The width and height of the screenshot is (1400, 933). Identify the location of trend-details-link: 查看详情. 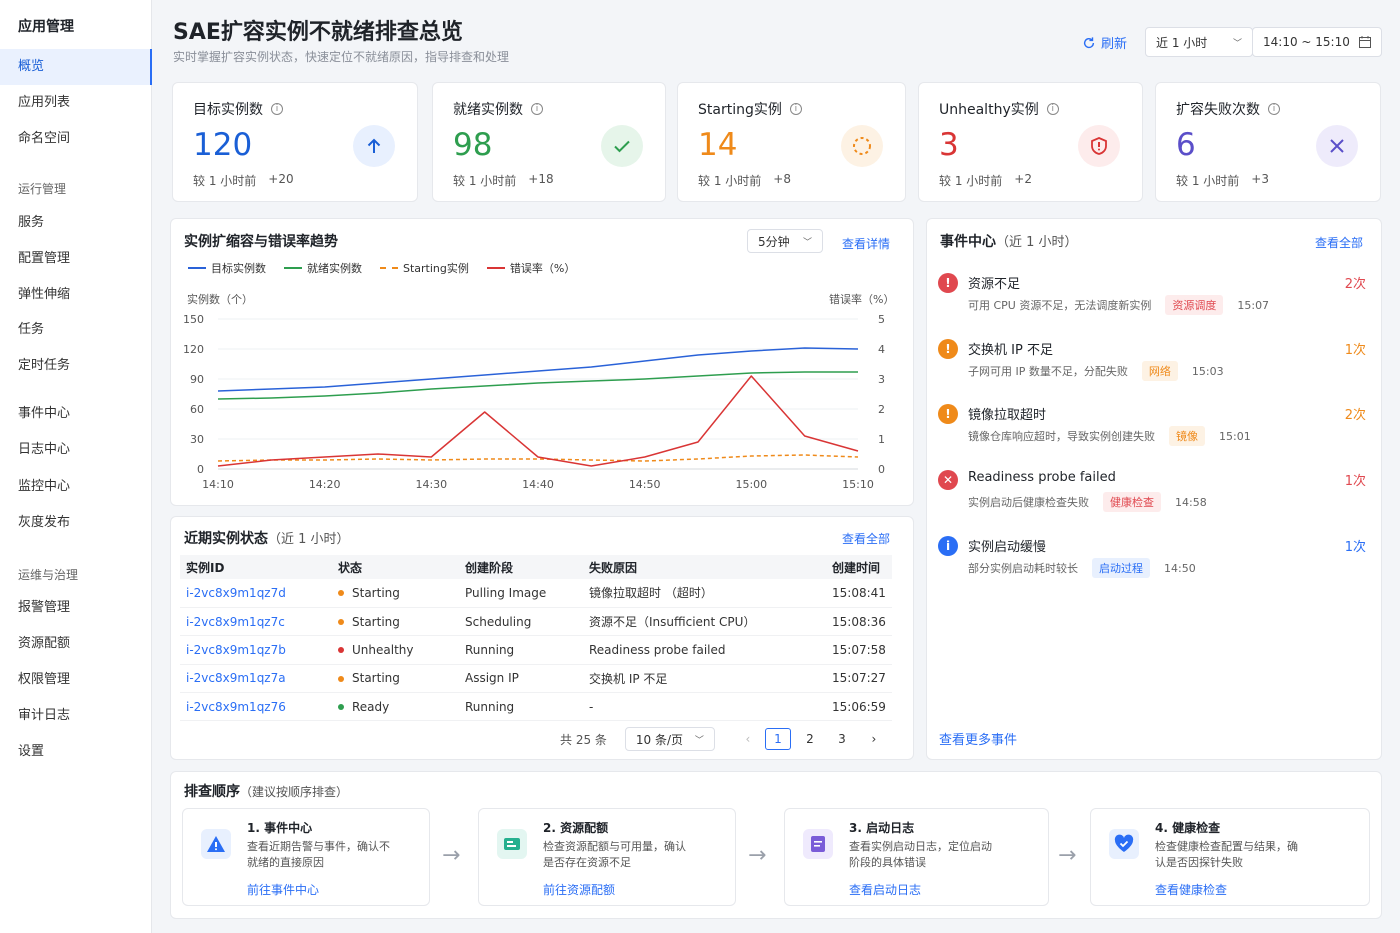
(866, 243).